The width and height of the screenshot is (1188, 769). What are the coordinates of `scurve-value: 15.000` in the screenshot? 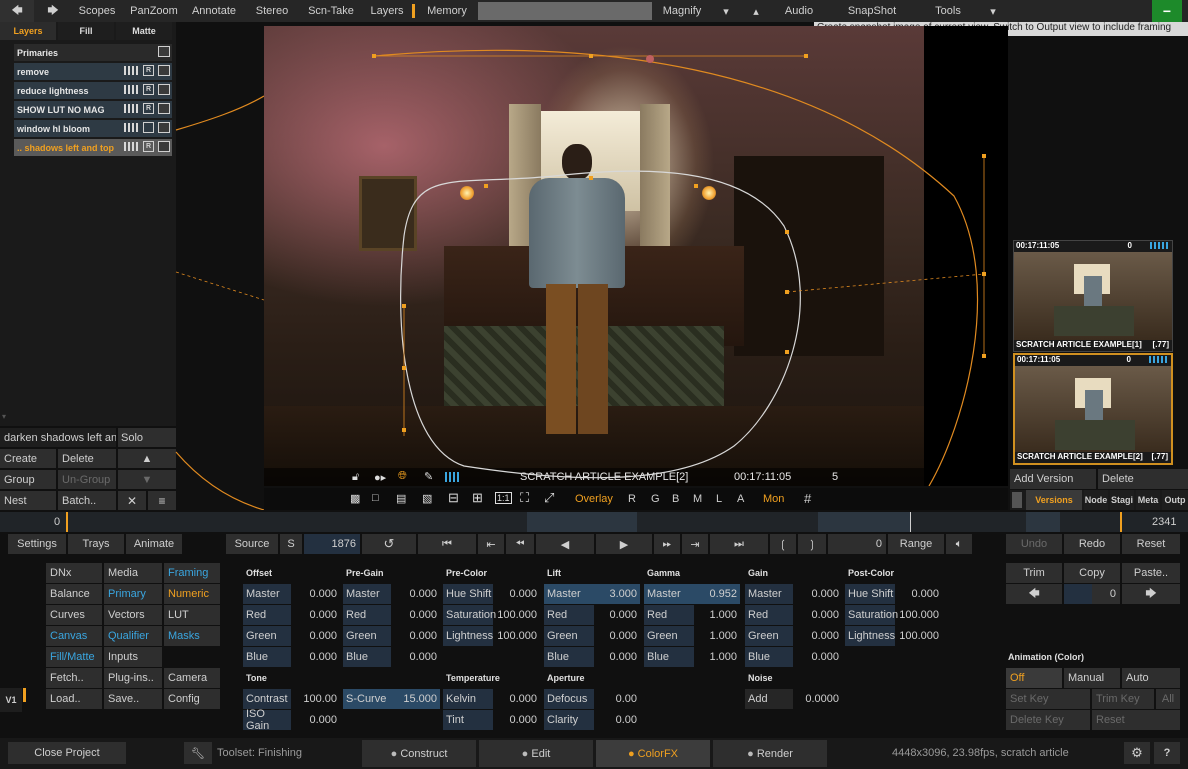 It's located at (419, 699).